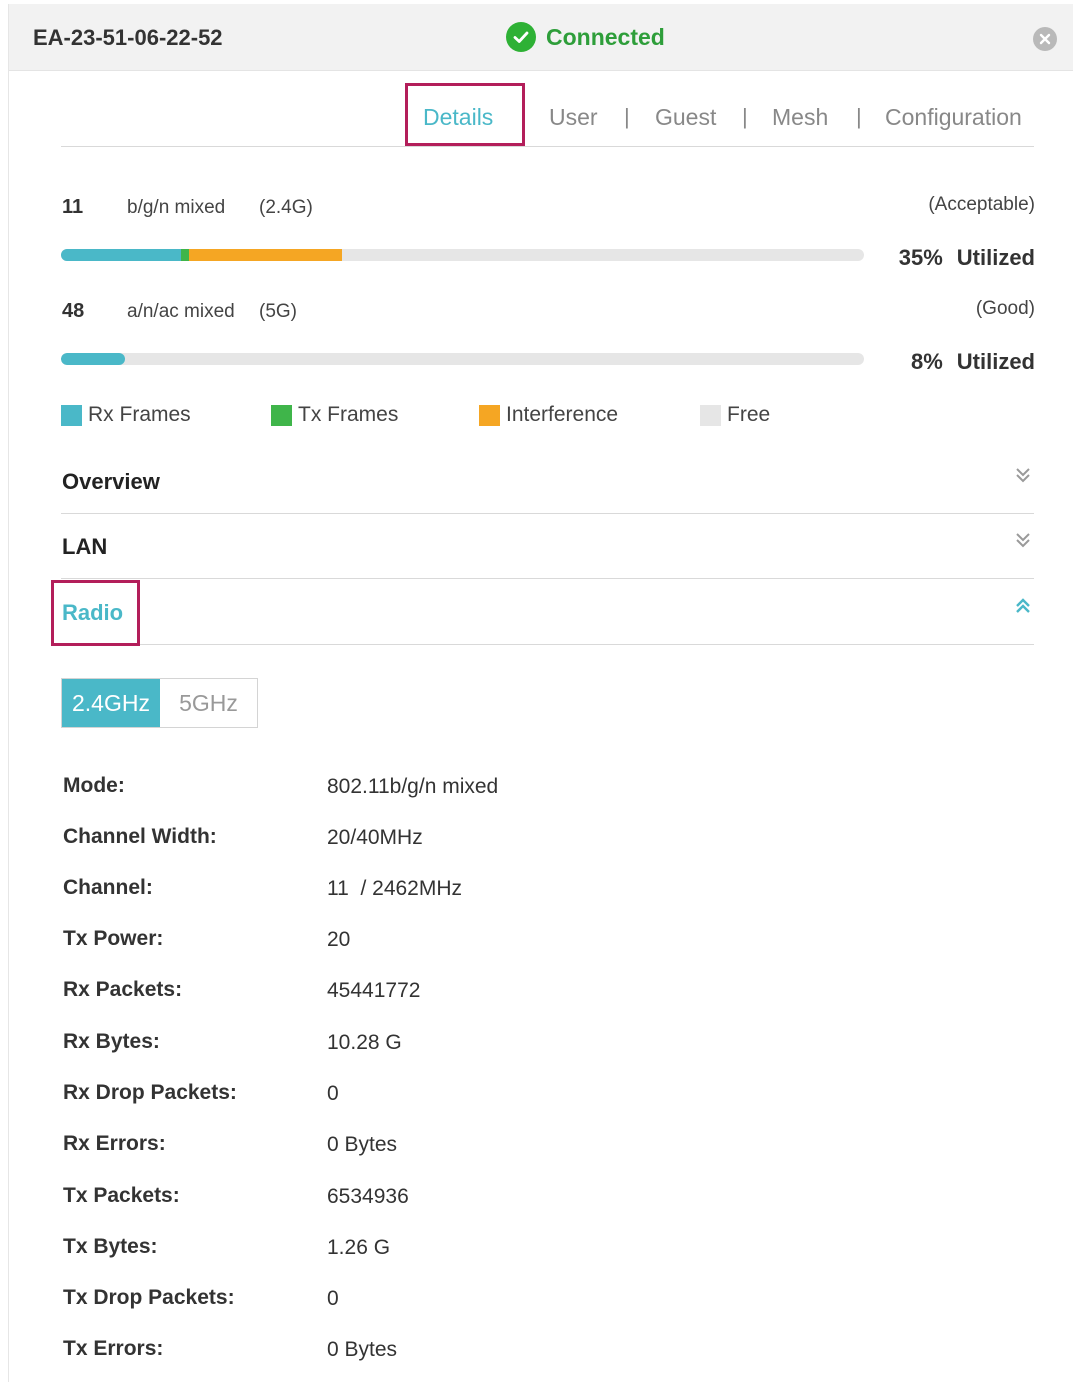 Image resolution: width=1073 pixels, height=1382 pixels. What do you see at coordinates (374, 990) in the screenshot?
I see `field-value: 45441772` at bounding box center [374, 990].